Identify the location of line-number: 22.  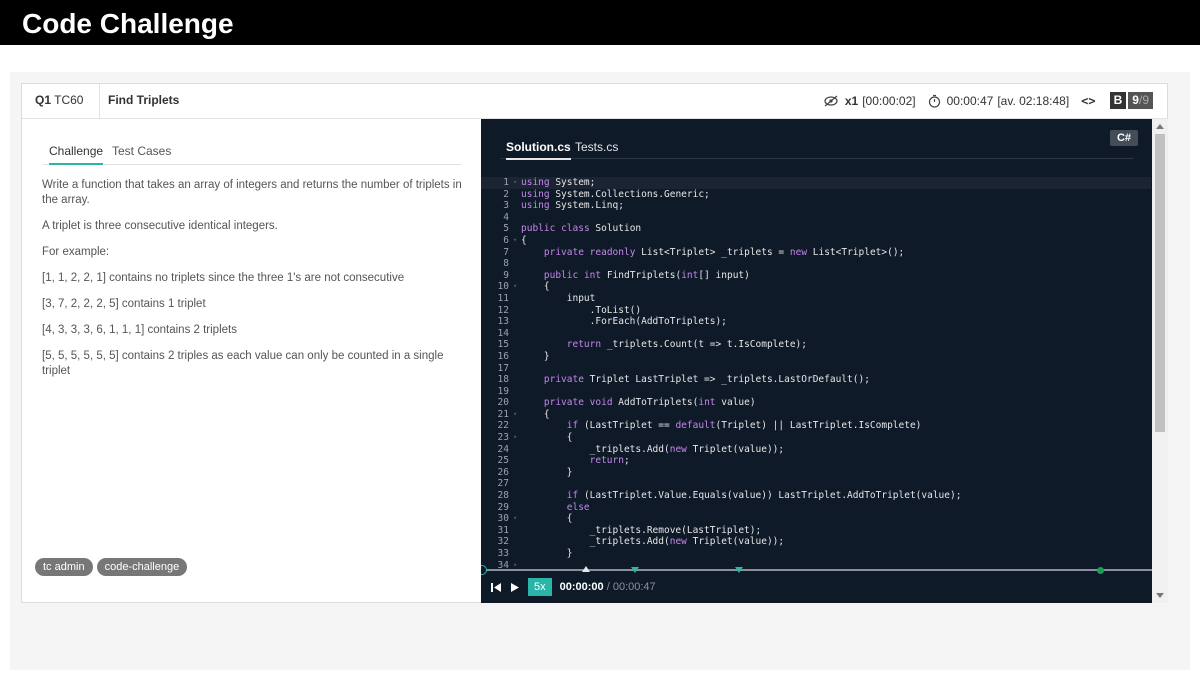
(503, 426).